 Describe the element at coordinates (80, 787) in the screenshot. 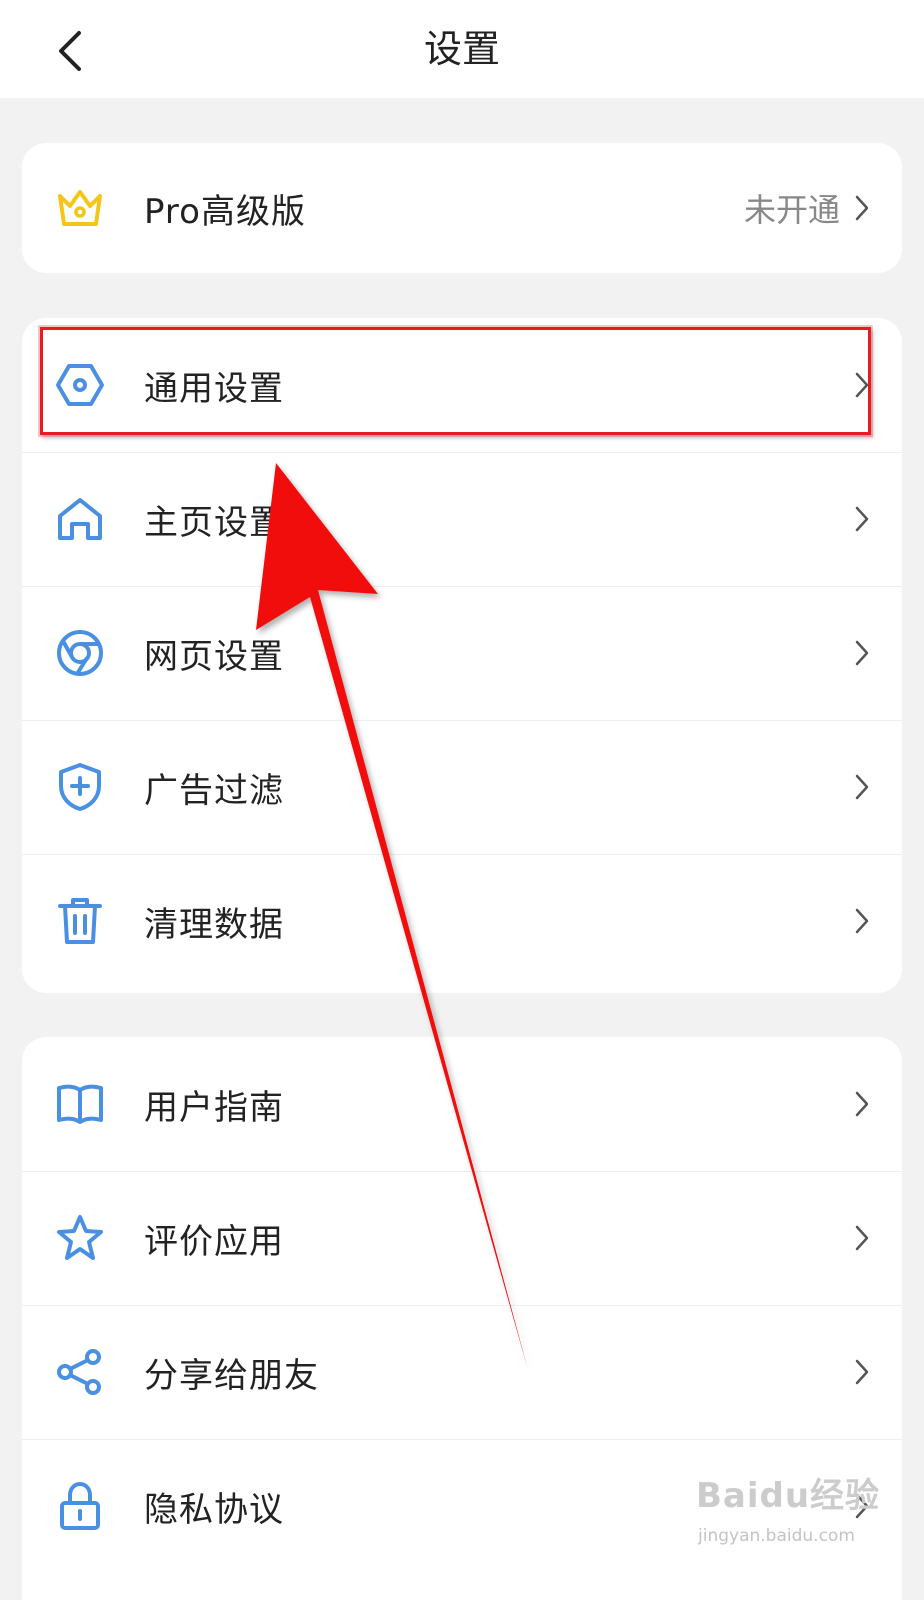

I see `shield-plus-icon` at that location.